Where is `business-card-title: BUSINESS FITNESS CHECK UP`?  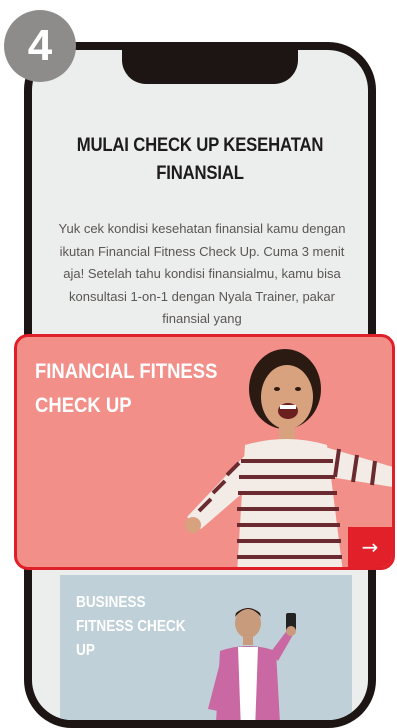 business-card-title: BUSINESS FITNESS CHECK UP is located at coordinates (131, 626).